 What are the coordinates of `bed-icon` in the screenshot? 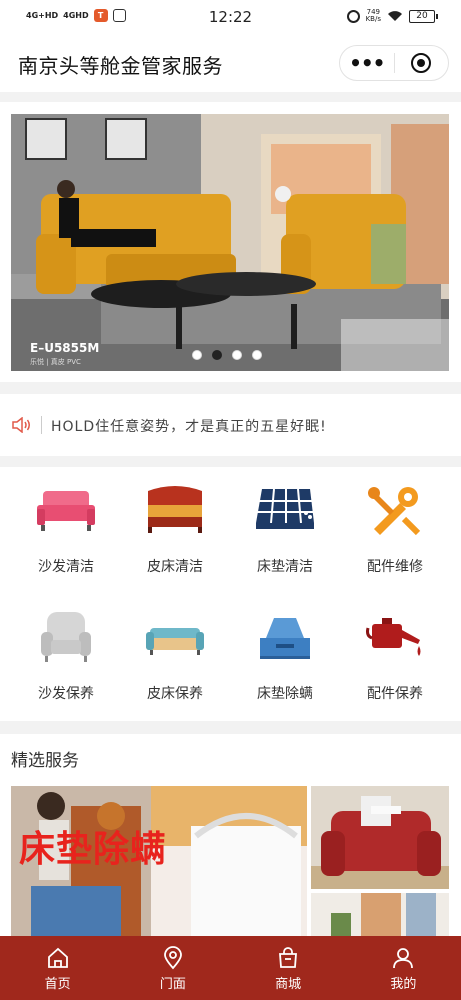 It's located at (175, 509).